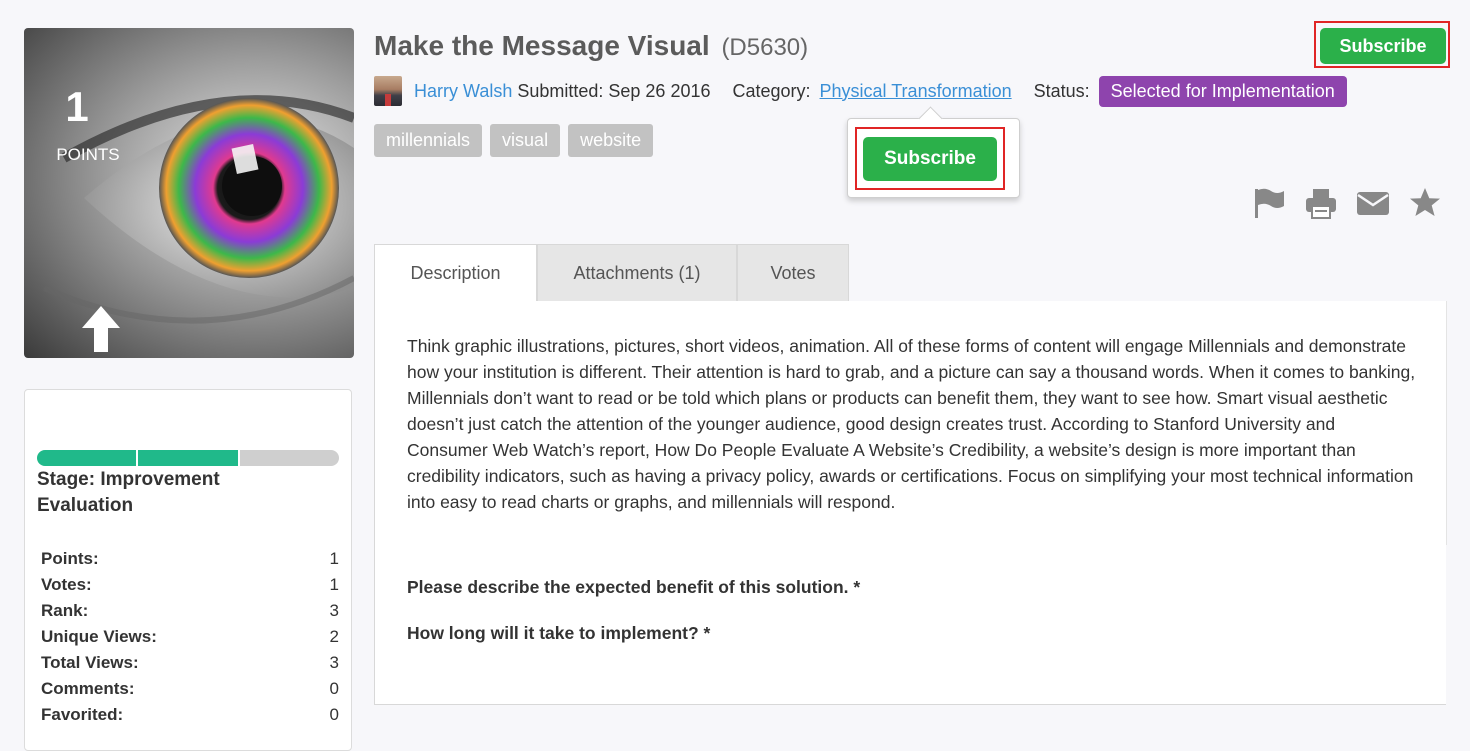 The image size is (1470, 751). What do you see at coordinates (88, 154) in the screenshot?
I see `points-label: POINTS` at bounding box center [88, 154].